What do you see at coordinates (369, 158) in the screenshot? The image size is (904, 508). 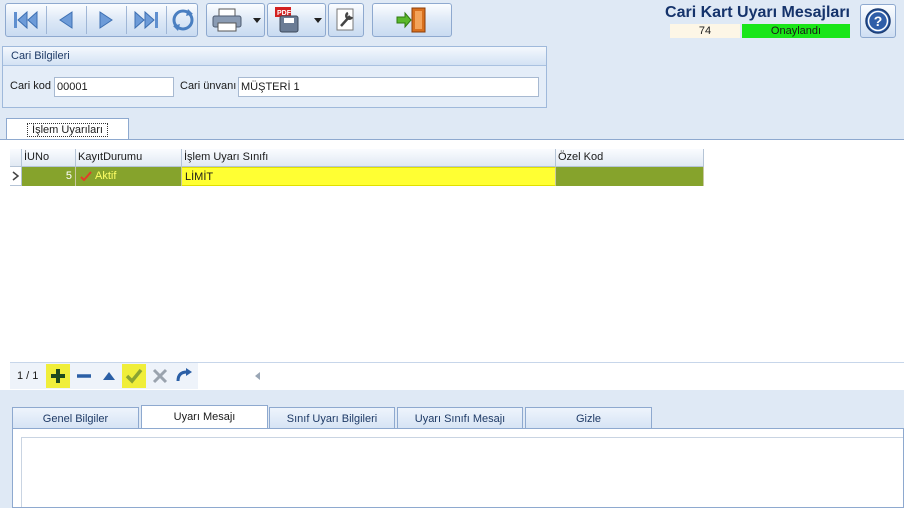 I see `column-header-islem-uyari-sinifi: İşlem Uyarı Sınıfı` at bounding box center [369, 158].